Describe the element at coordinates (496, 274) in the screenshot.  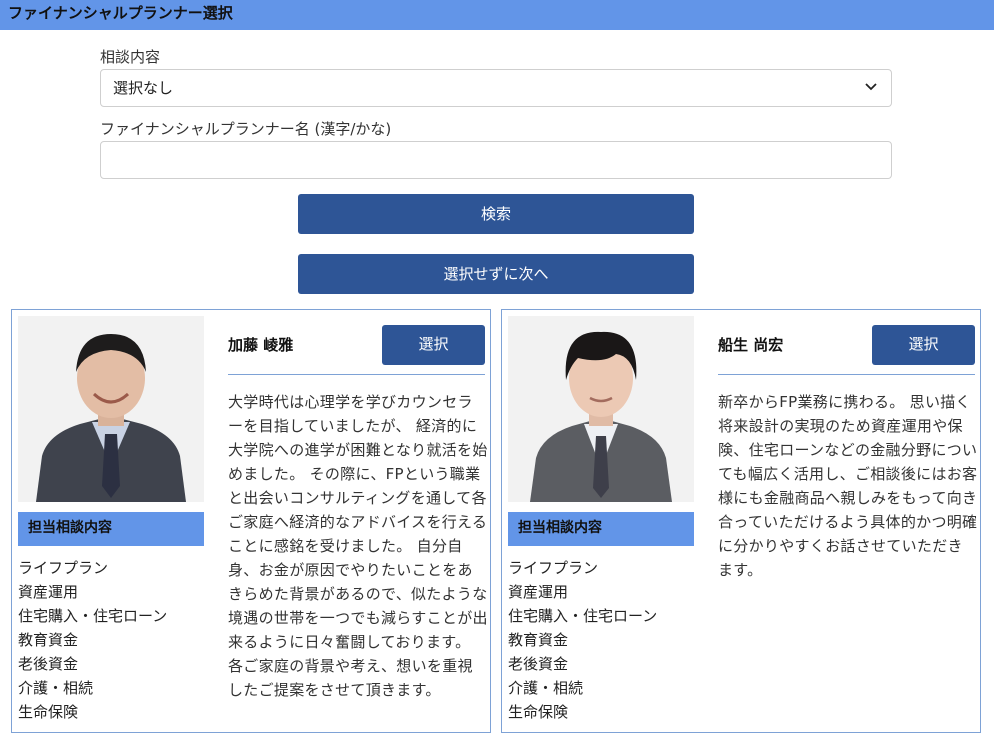
I see `skip-selection-button: 選択せずに次へ` at that location.